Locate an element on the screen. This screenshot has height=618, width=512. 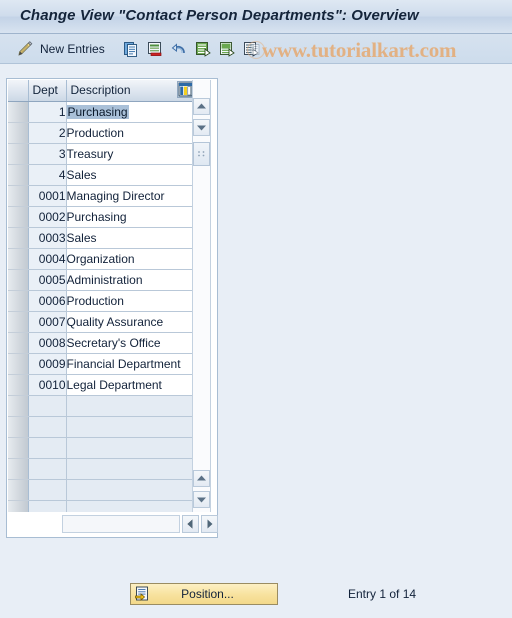
table-row: 0004 Organization is located at coordinates (101, 259).